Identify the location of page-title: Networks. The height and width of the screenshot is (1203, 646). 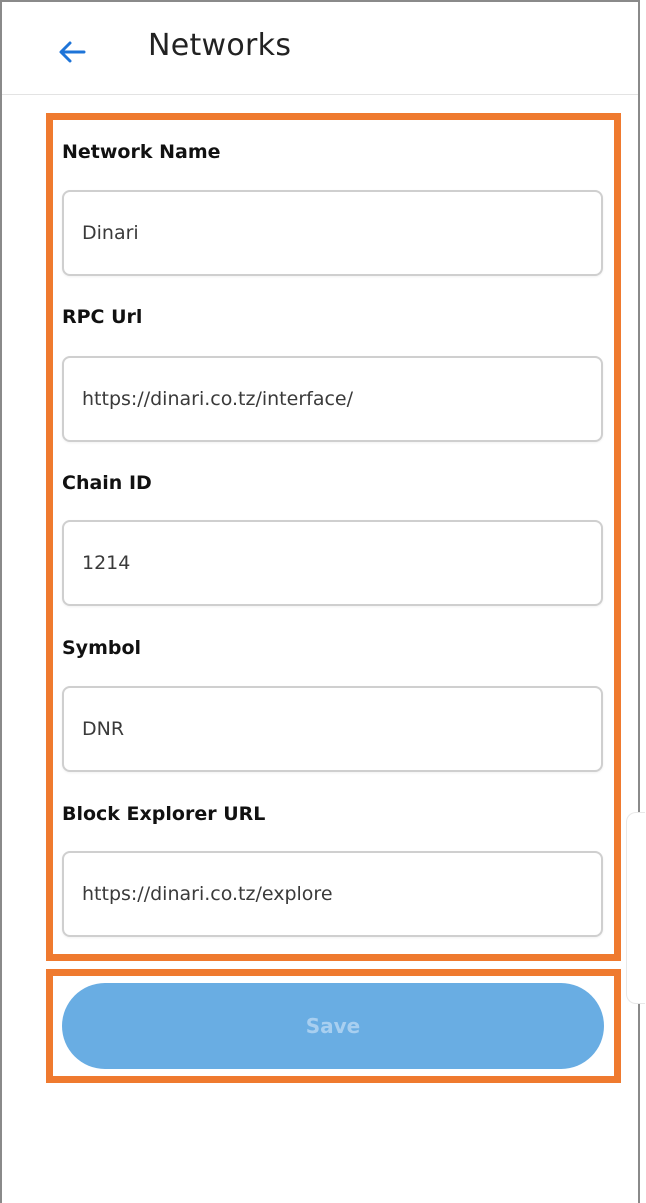
(220, 45).